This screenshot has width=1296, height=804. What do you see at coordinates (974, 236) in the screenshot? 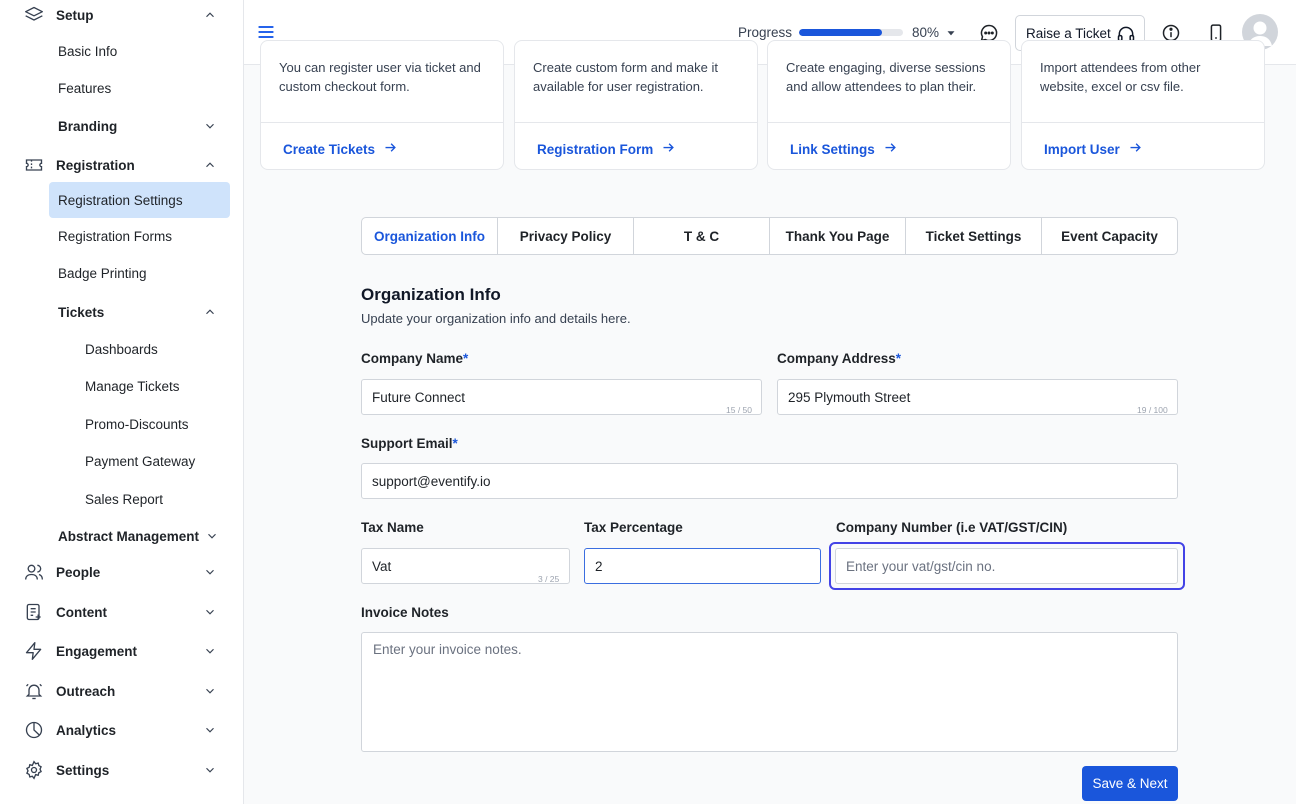
I see `tab-ticket-settings: Ticket Settings` at bounding box center [974, 236].